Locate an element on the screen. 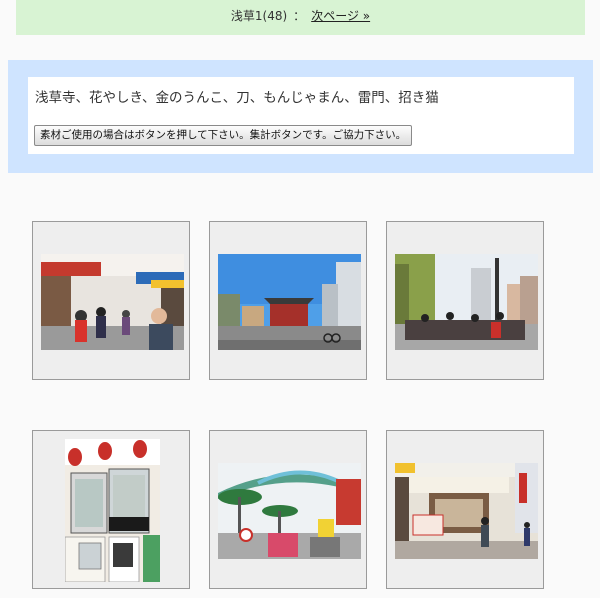  amusement-park-photo is located at coordinates (289, 511).